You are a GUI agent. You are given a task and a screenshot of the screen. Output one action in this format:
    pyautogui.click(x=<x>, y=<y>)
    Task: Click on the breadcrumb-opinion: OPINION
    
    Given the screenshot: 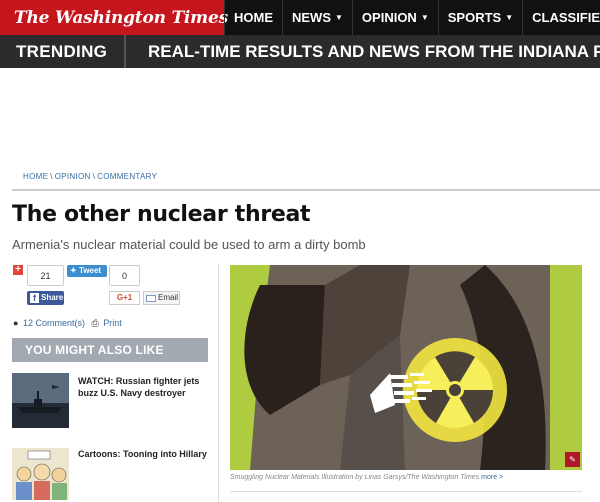 What is the action you would take?
    pyautogui.click(x=73, y=176)
    